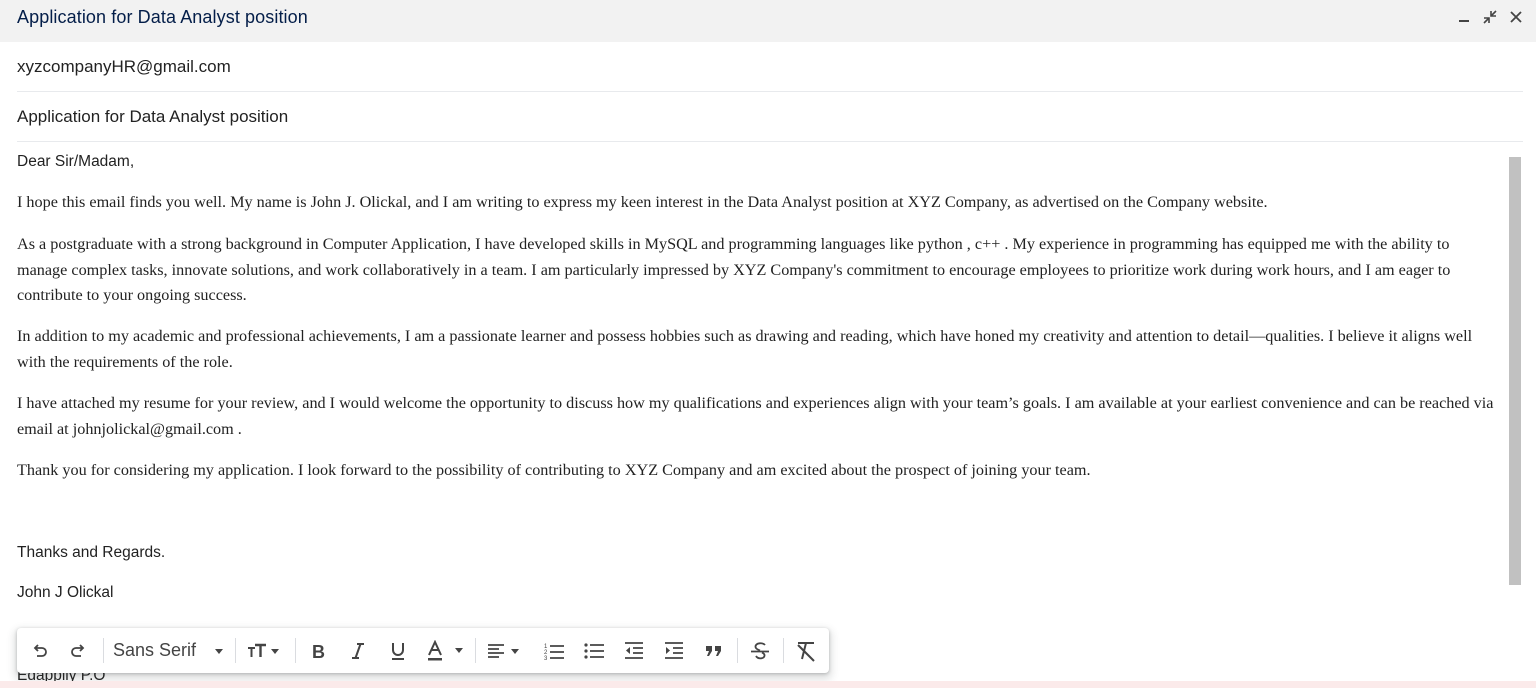 The image size is (1536, 688). What do you see at coordinates (78, 650) in the screenshot?
I see `redo-icon` at bounding box center [78, 650].